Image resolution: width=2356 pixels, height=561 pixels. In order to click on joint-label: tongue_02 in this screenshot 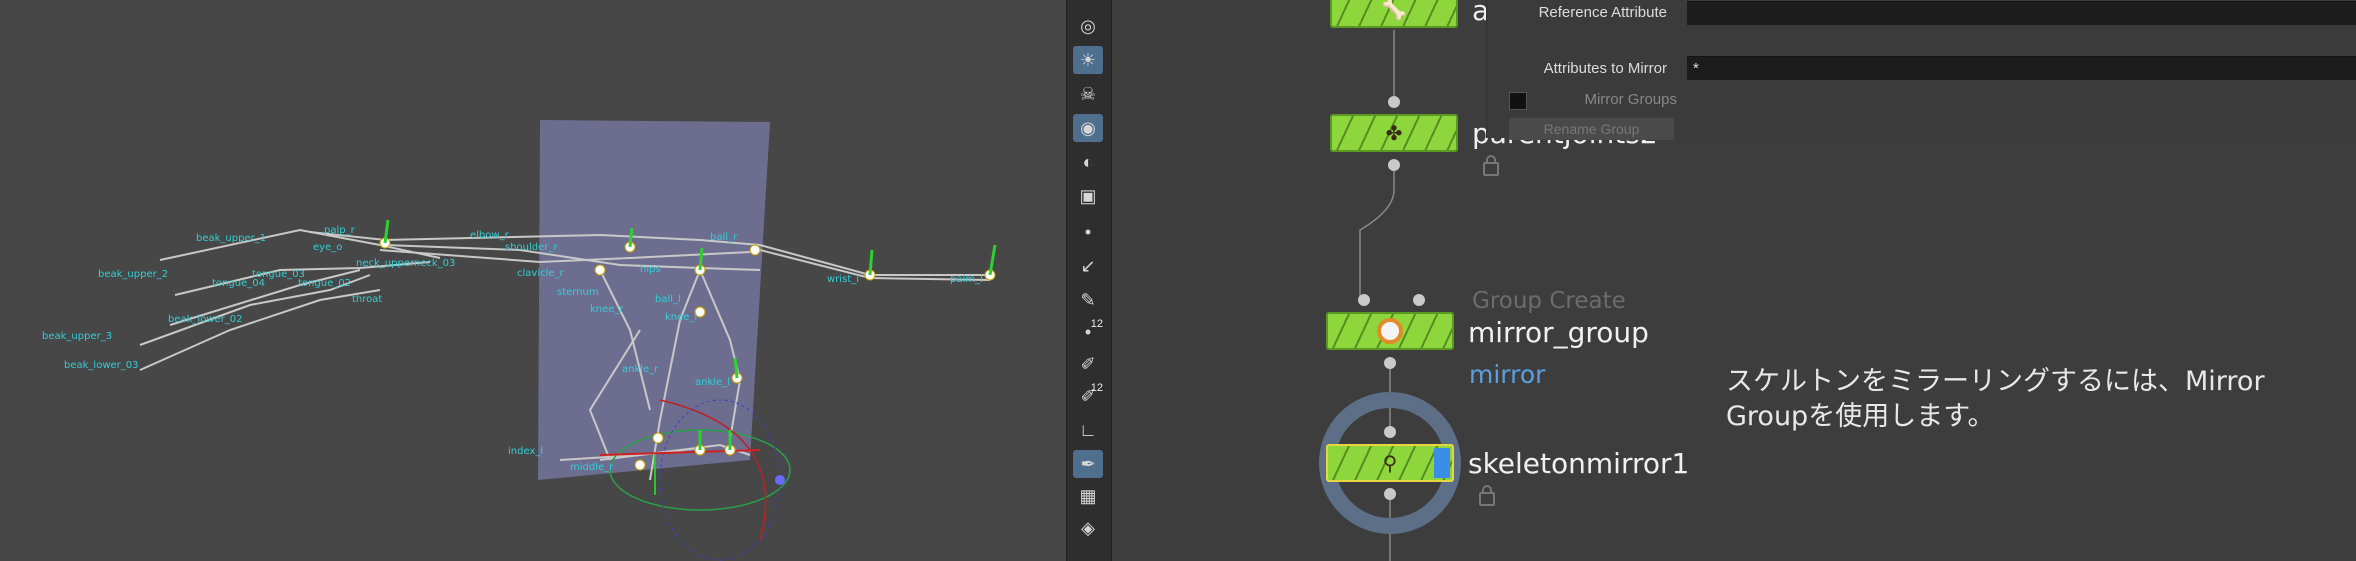, I will do `click(324, 283)`.